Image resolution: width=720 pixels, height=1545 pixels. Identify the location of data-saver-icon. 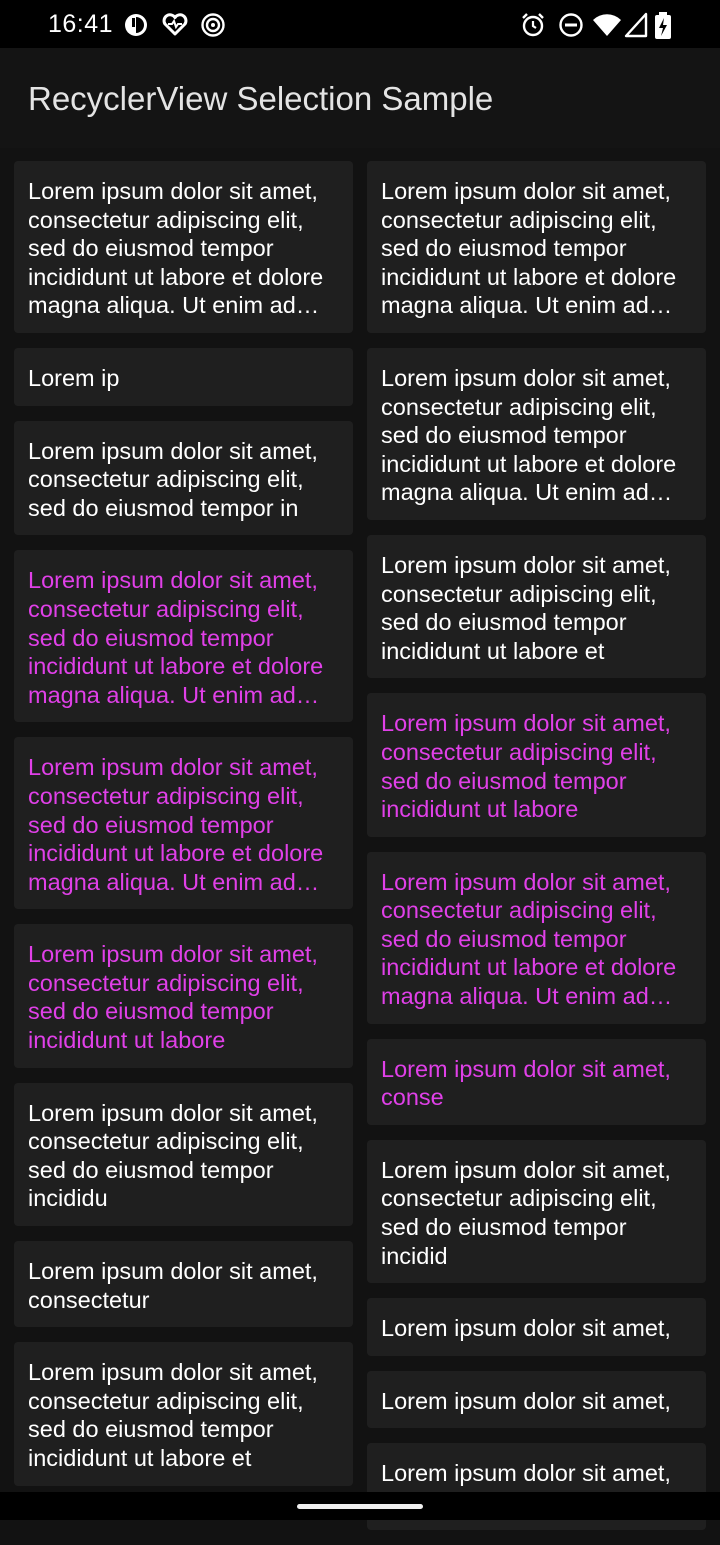
(136, 25).